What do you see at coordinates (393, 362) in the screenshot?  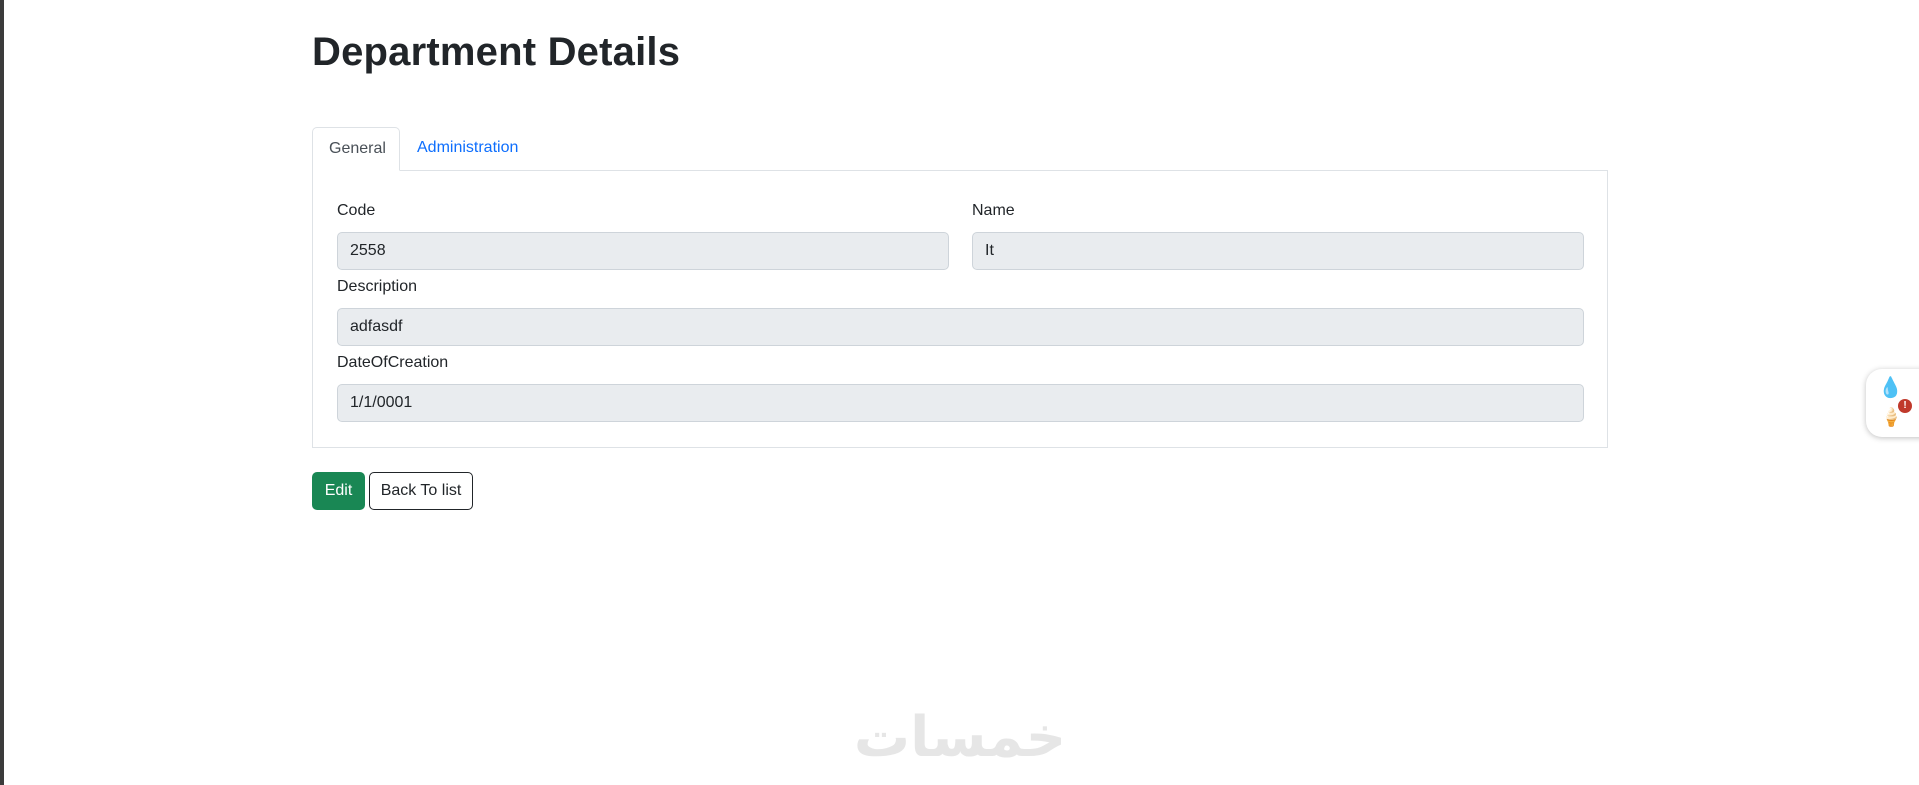 I see `date-of-creation-label: DateOfCreation` at bounding box center [393, 362].